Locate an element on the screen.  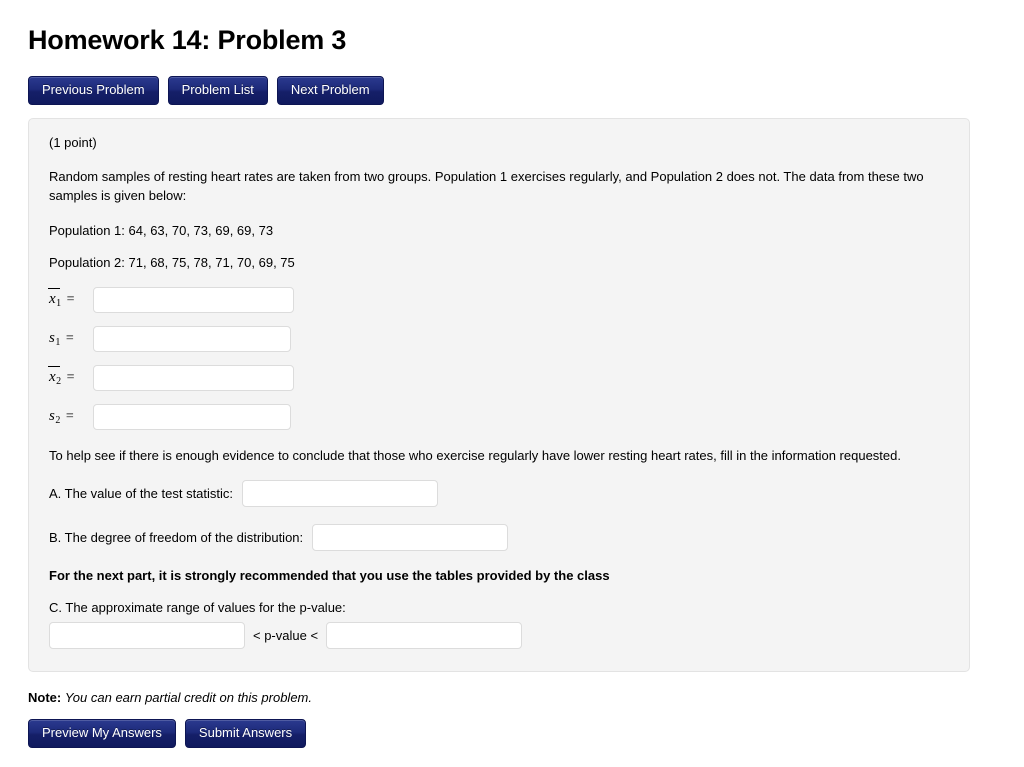
s2-input is located at coordinates (192, 416).